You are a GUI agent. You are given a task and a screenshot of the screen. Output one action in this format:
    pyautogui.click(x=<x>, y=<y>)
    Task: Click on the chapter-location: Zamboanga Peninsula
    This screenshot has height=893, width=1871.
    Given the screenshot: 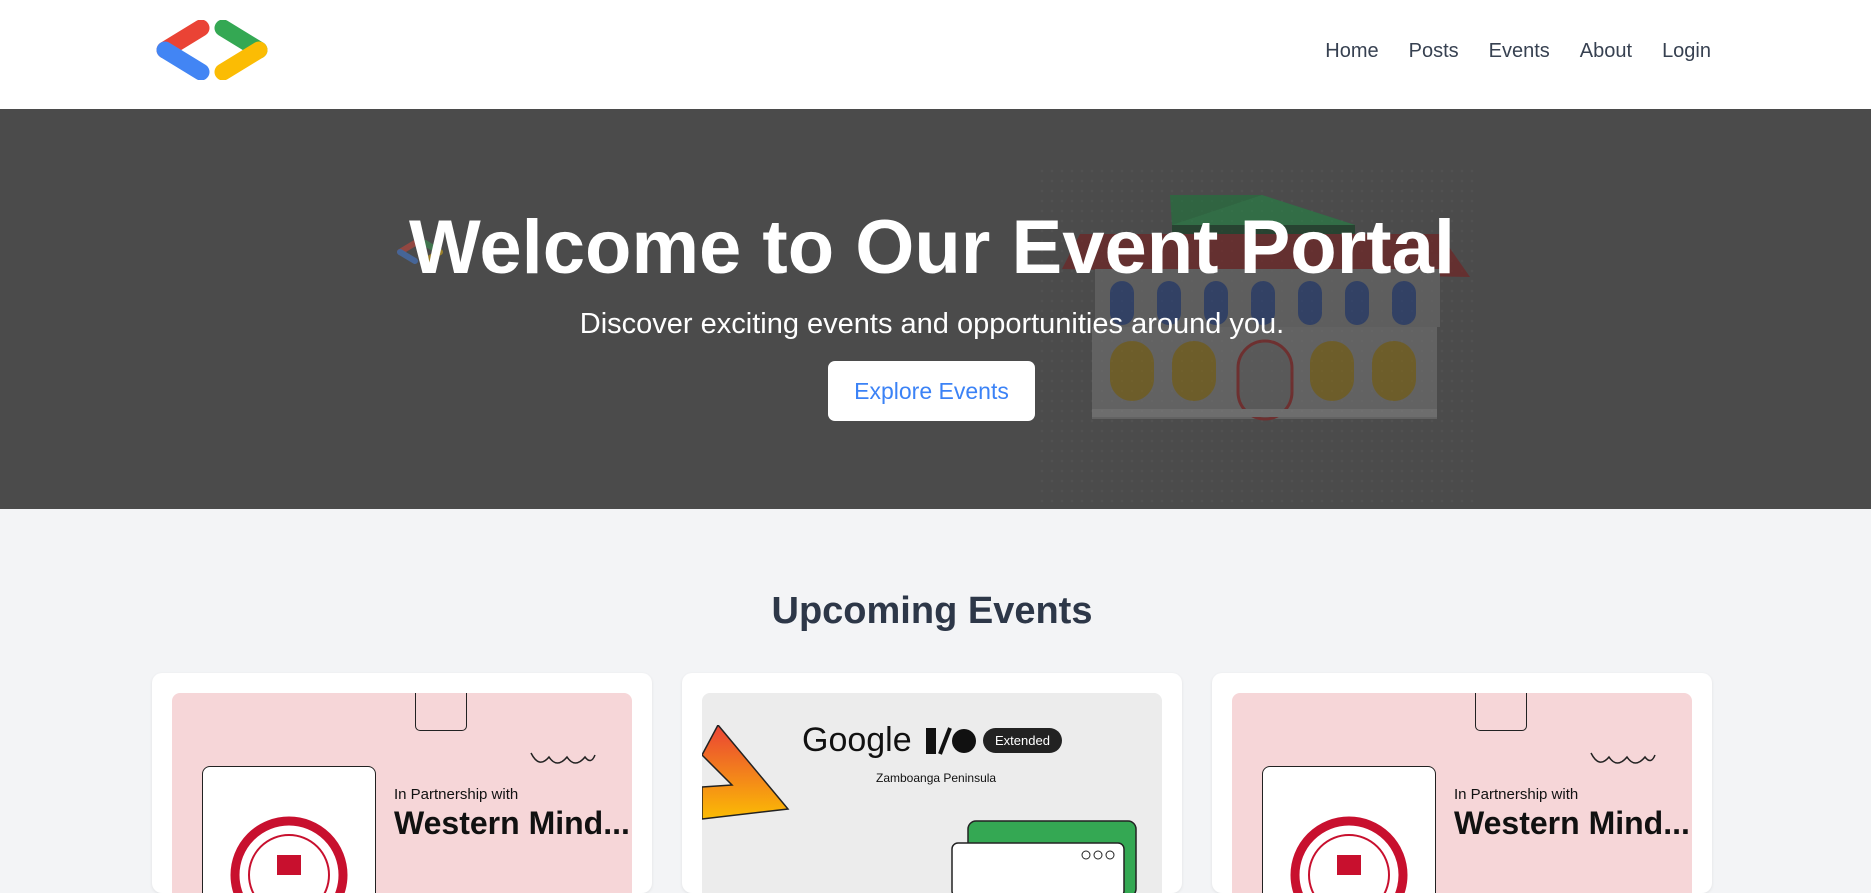 What is the action you would take?
    pyautogui.click(x=936, y=778)
    